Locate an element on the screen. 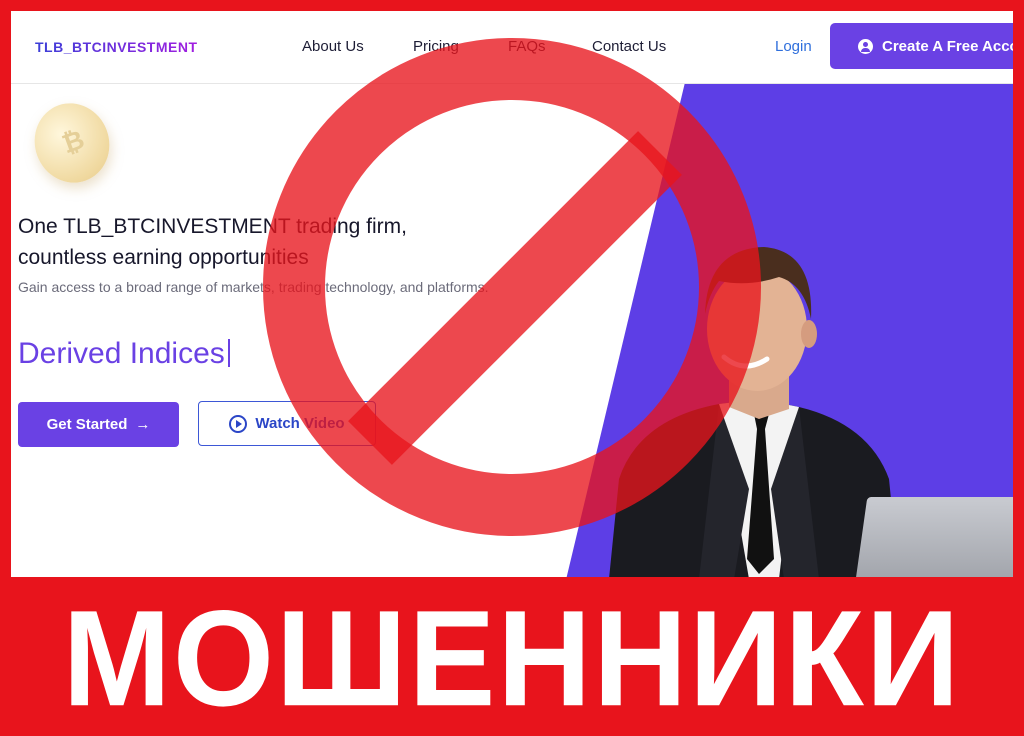 Image resolution: width=1024 pixels, height=736 pixels. nav-faqs: FAQs is located at coordinates (527, 46).